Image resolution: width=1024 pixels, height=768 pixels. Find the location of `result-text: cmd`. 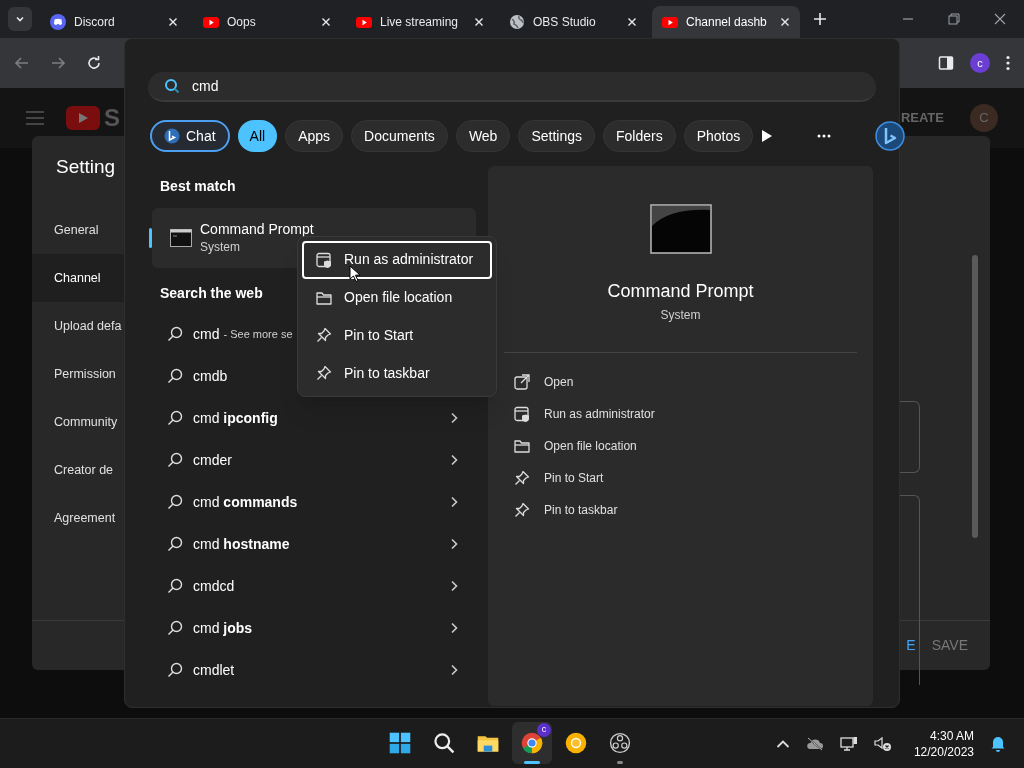

result-text: cmd is located at coordinates (206, 334).